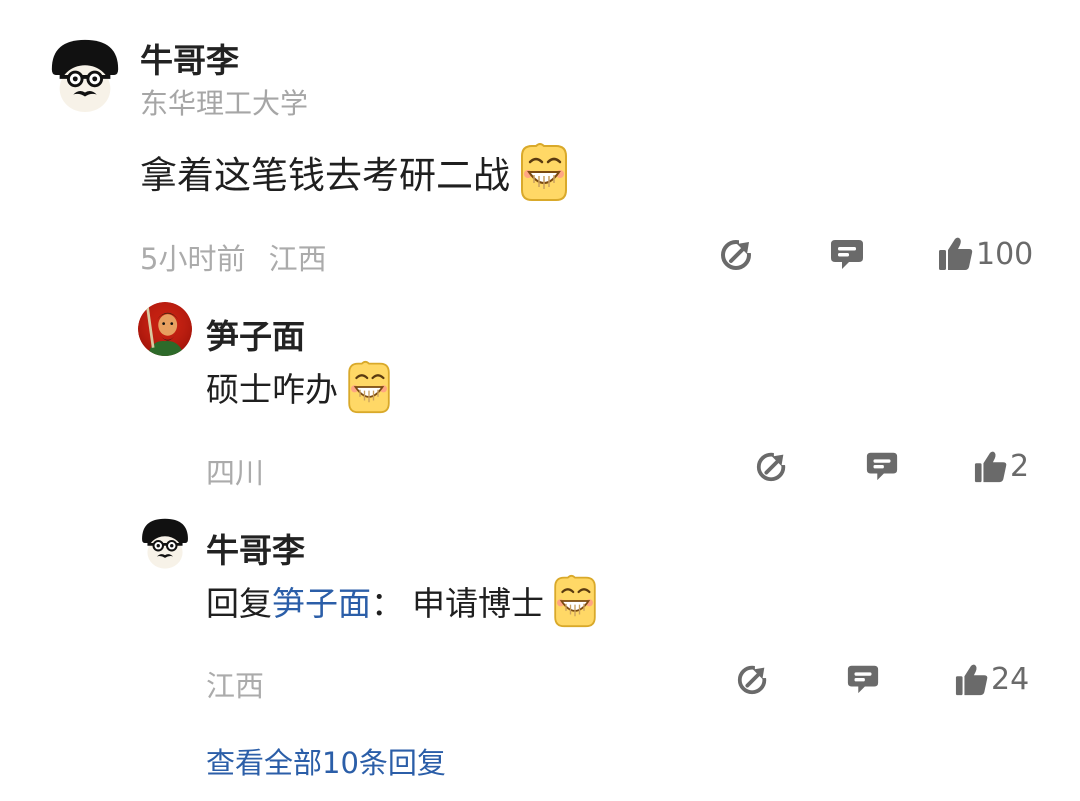 The width and height of the screenshot is (1080, 801). I want to click on like-button: 100, so click(985, 254).